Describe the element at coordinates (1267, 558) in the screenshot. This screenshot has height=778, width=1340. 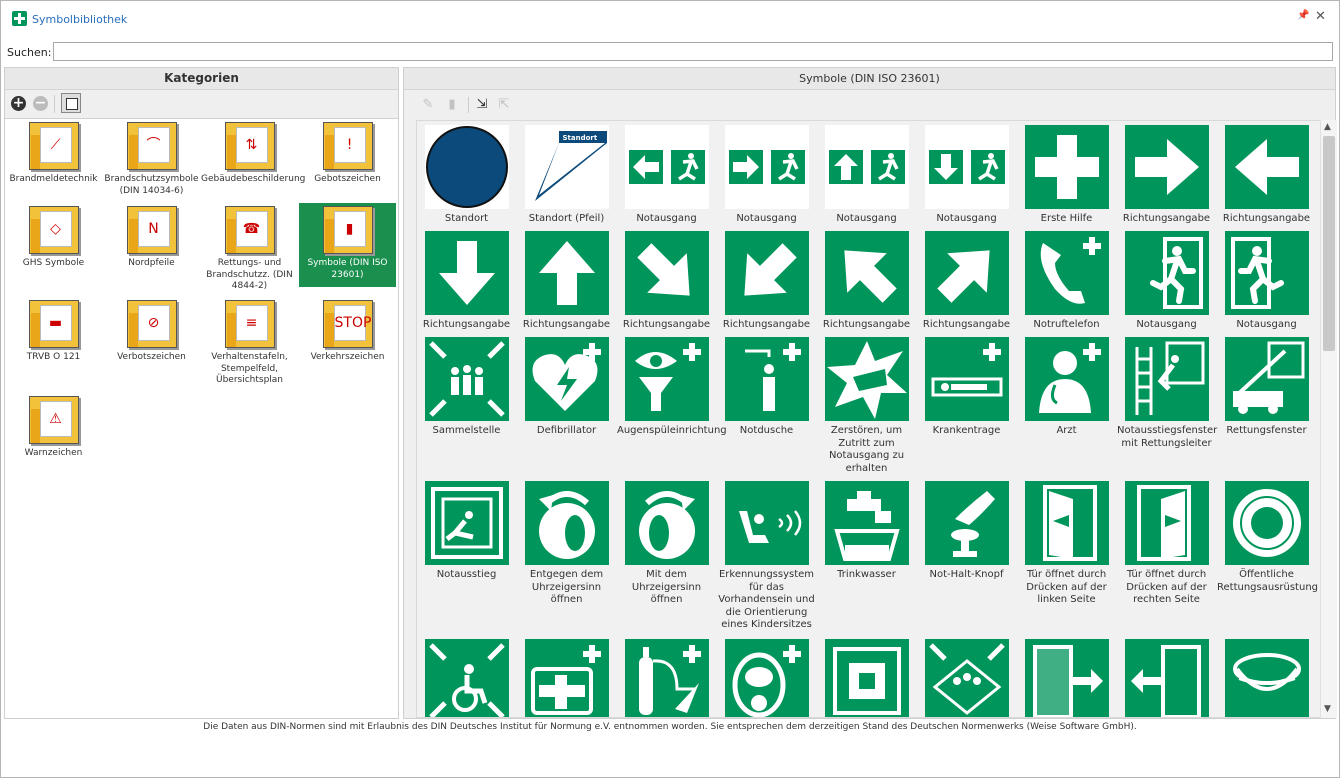
I see `symbol-item: Öffentliche Rettungsausrüstung` at that location.